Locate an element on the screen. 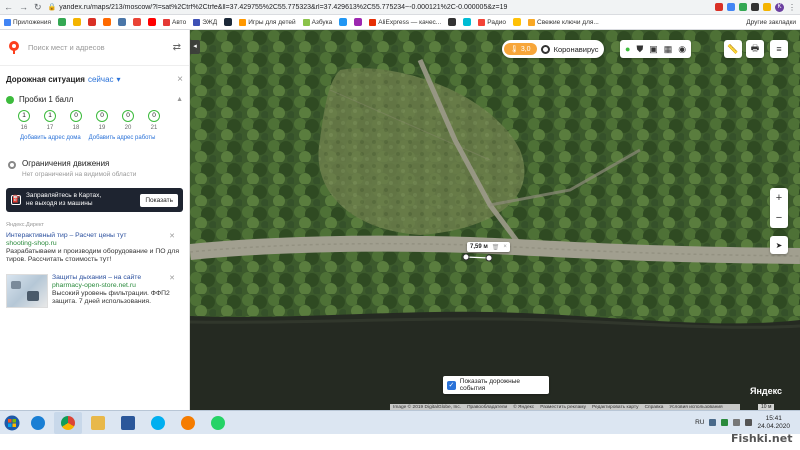  taskbar-app-explorer is located at coordinates (98, 423).